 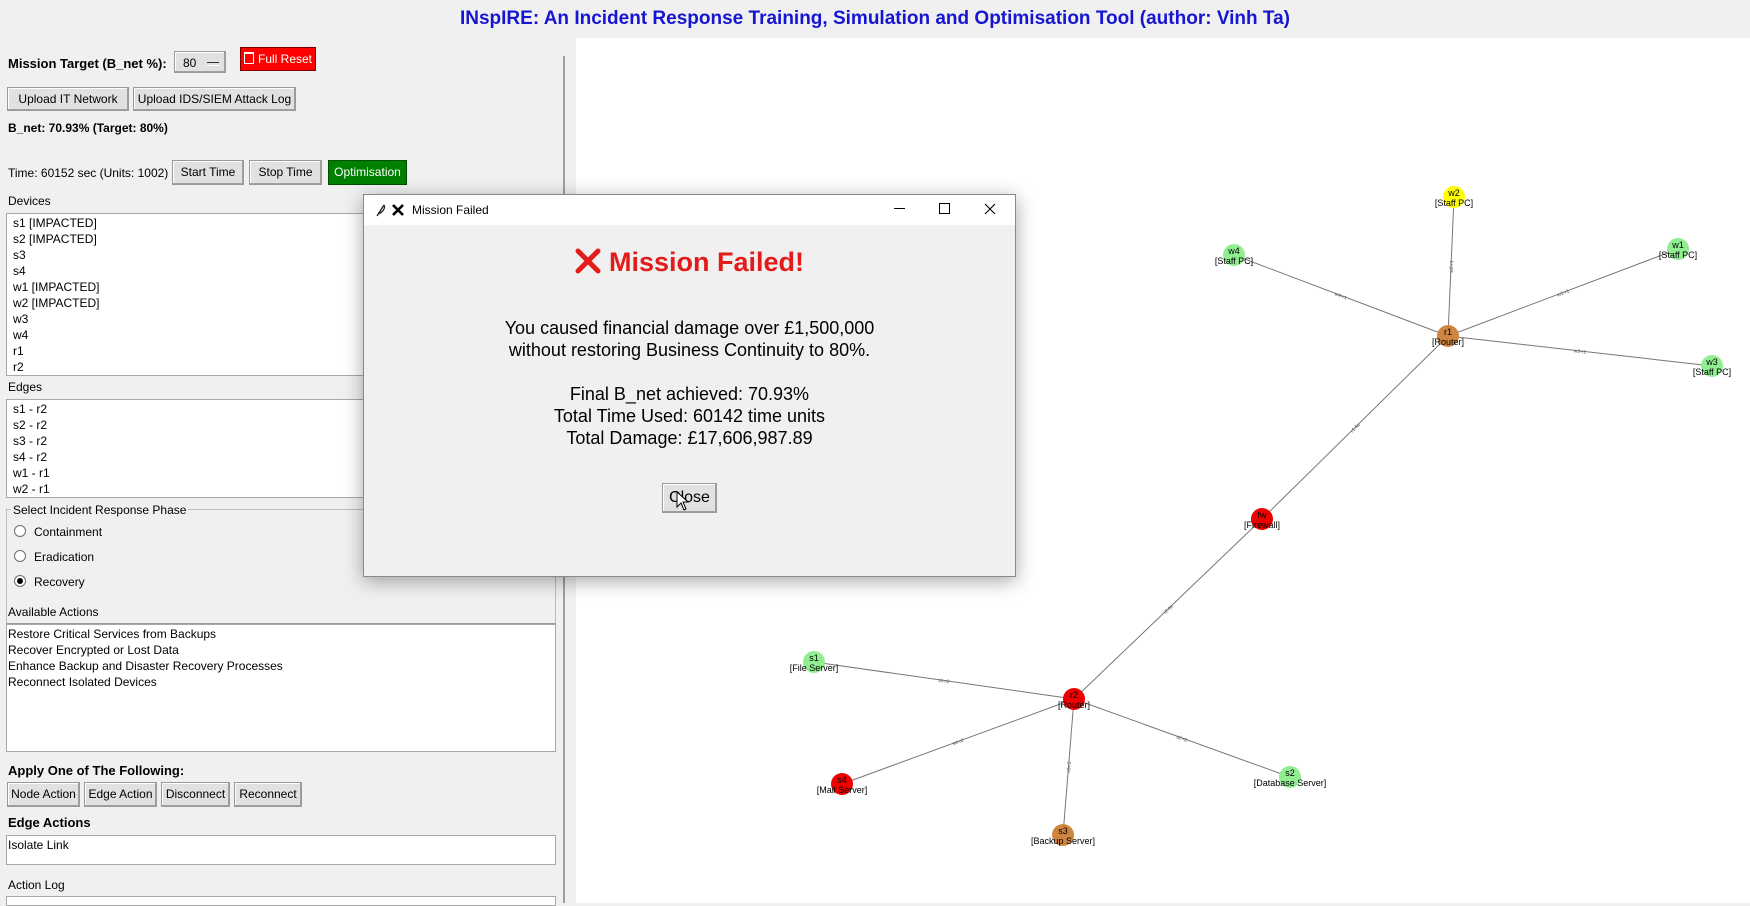 I want to click on time-used-text: Total Time Used: 60142 time units, so click(x=689, y=416).